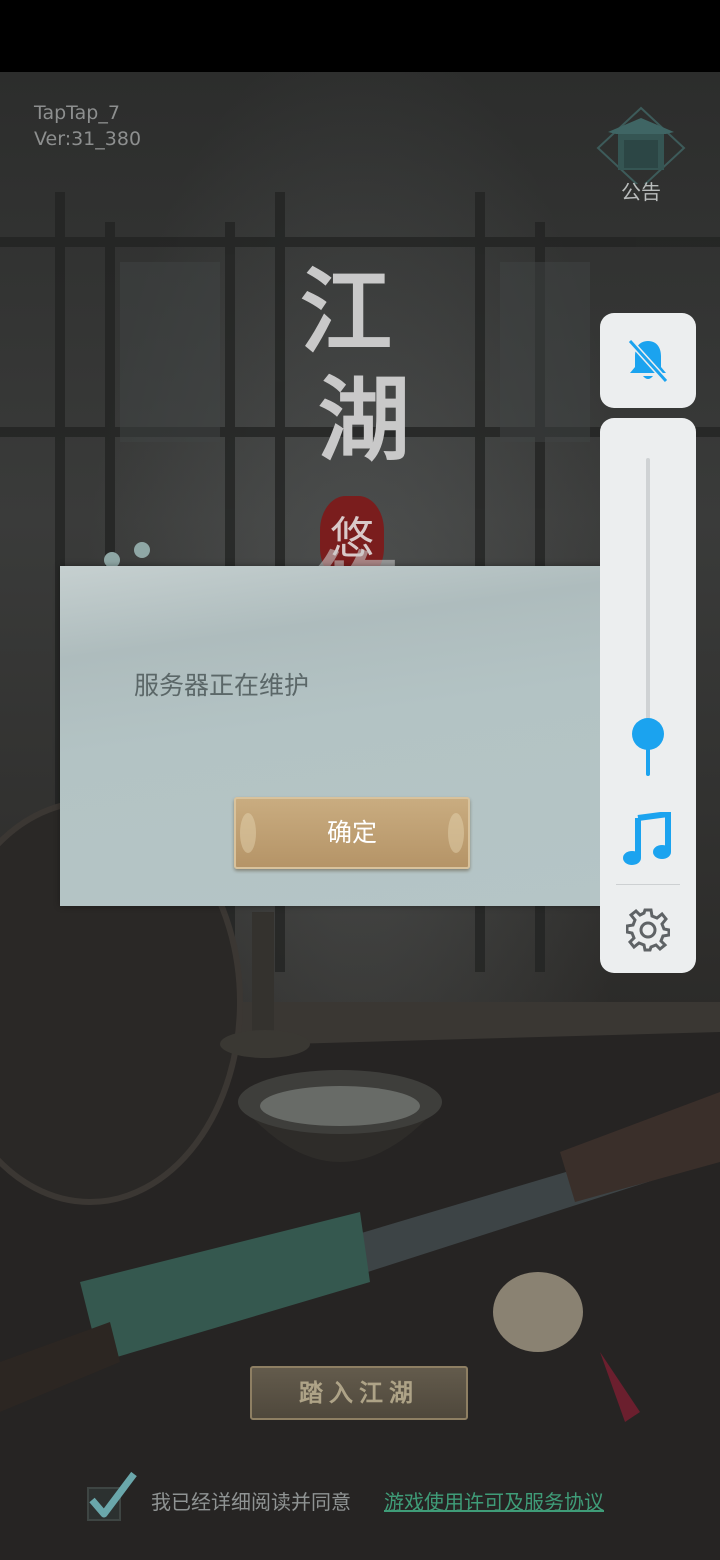 The height and width of the screenshot is (1560, 720). Describe the element at coordinates (494, 1500) in the screenshot. I see `agreement-link: 游戏使用许可及服务协议` at that location.